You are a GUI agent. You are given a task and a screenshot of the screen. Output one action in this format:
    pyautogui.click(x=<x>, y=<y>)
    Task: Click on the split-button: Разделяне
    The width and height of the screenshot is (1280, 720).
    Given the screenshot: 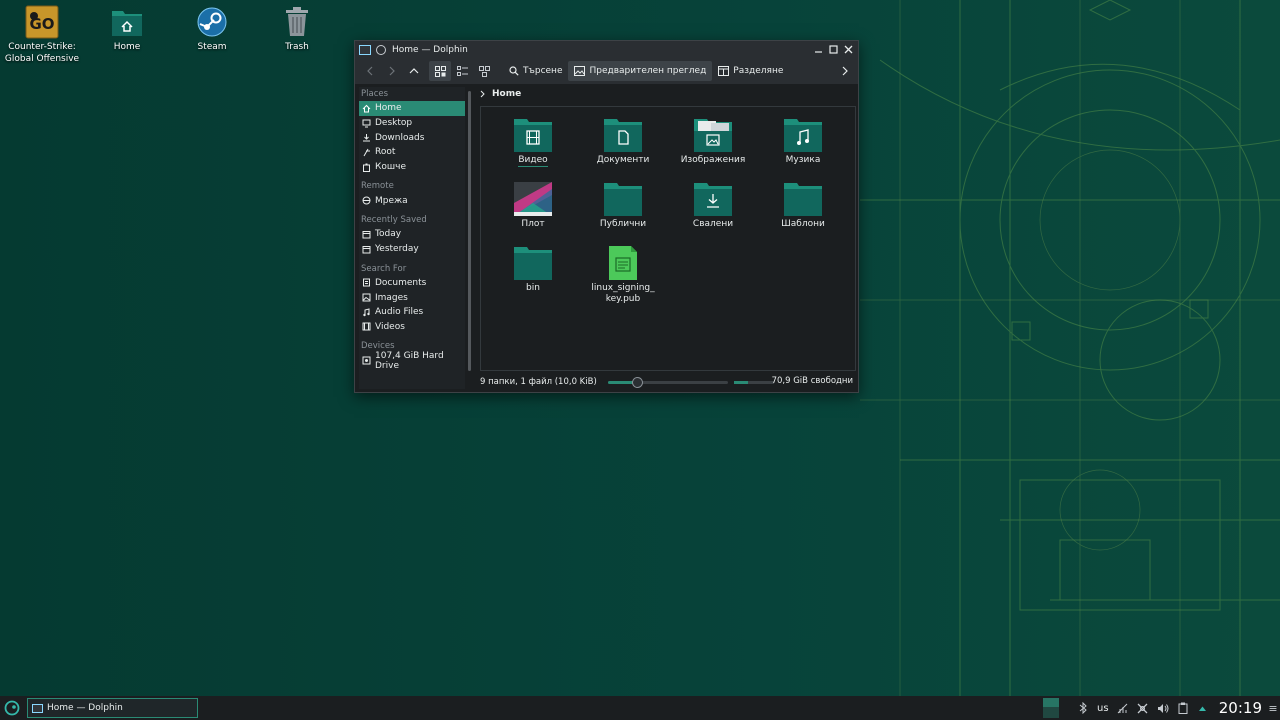 What is the action you would take?
    pyautogui.click(x=750, y=71)
    